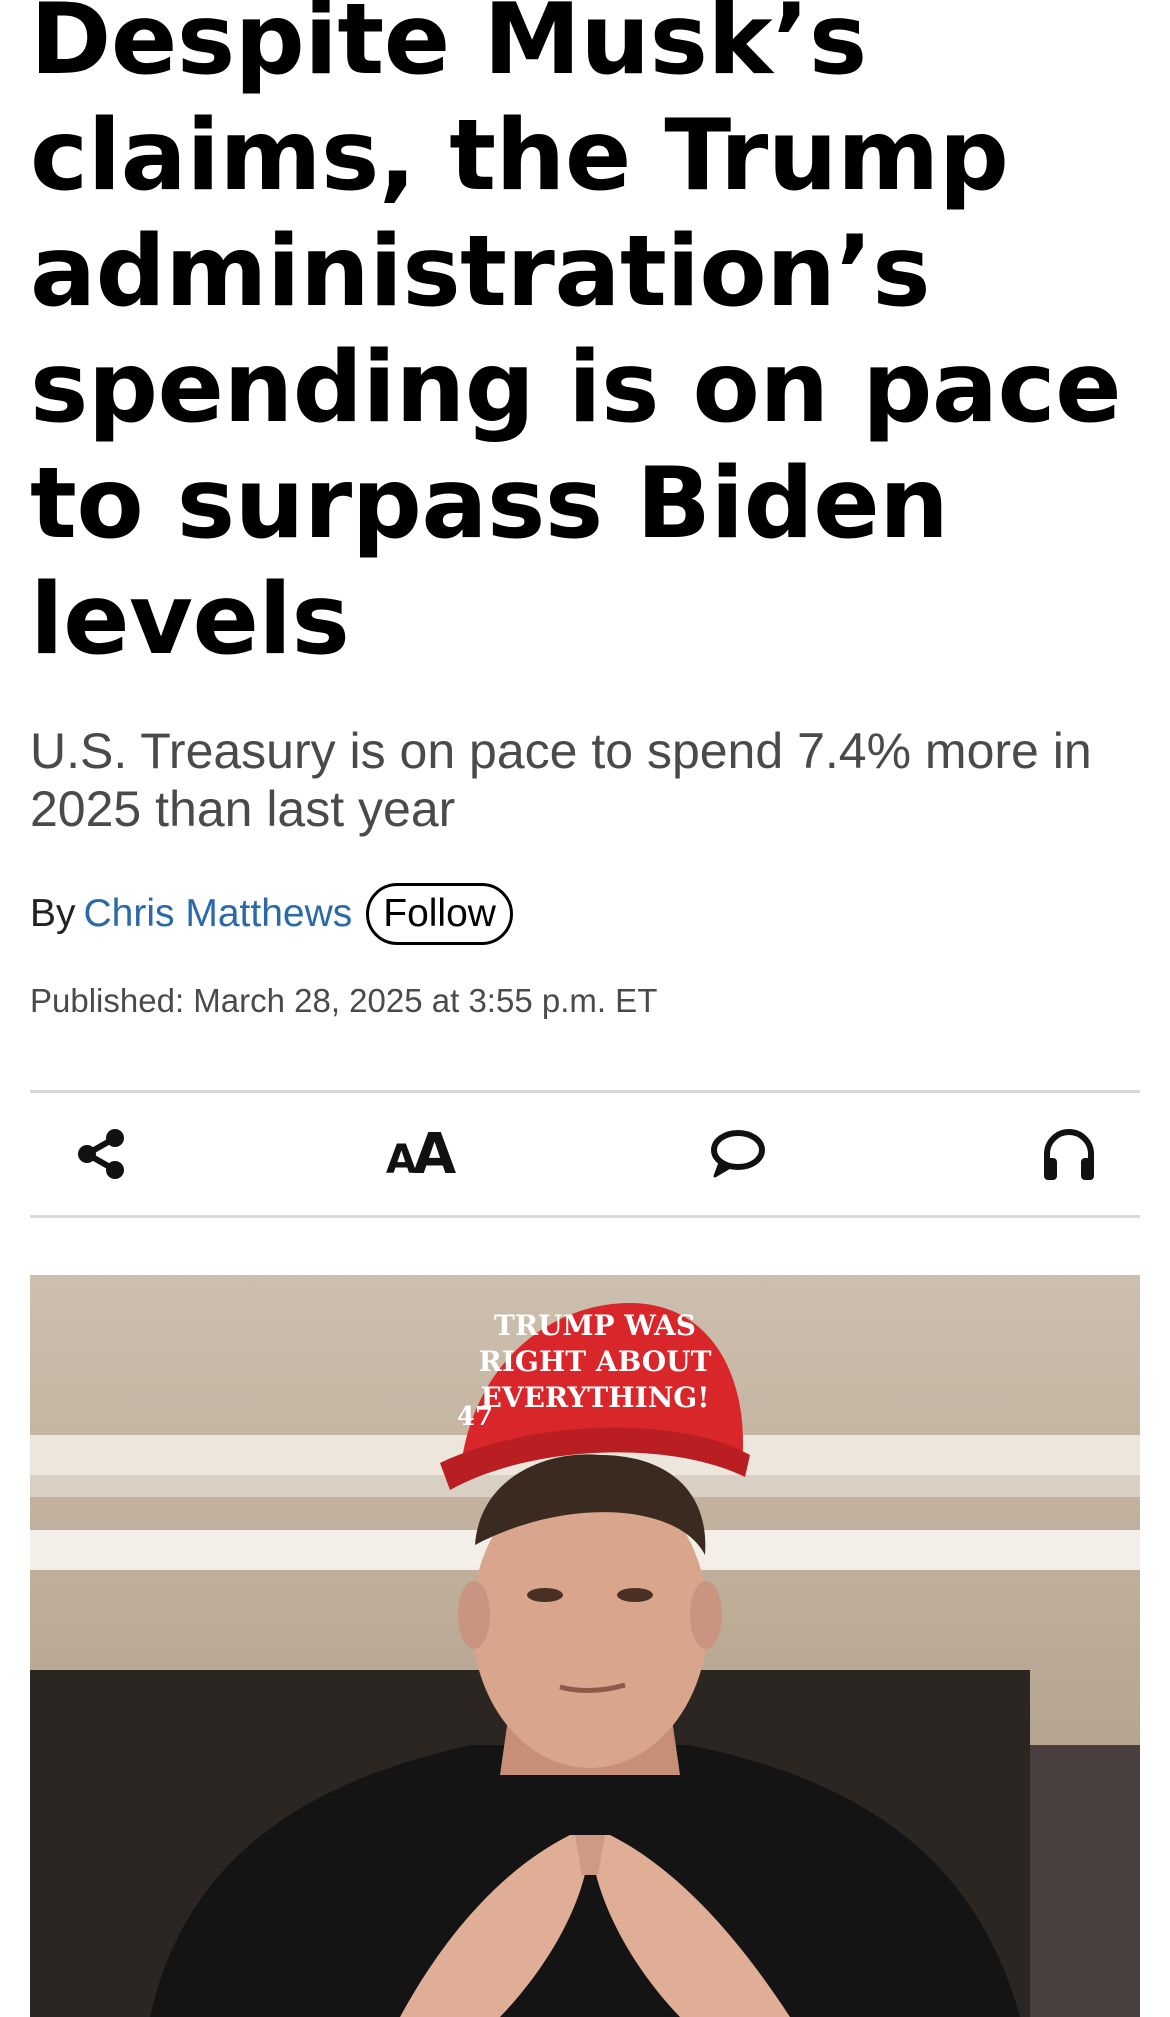 The image size is (1170, 2017). I want to click on byline: By Chris Matthews Follow, so click(271, 914).